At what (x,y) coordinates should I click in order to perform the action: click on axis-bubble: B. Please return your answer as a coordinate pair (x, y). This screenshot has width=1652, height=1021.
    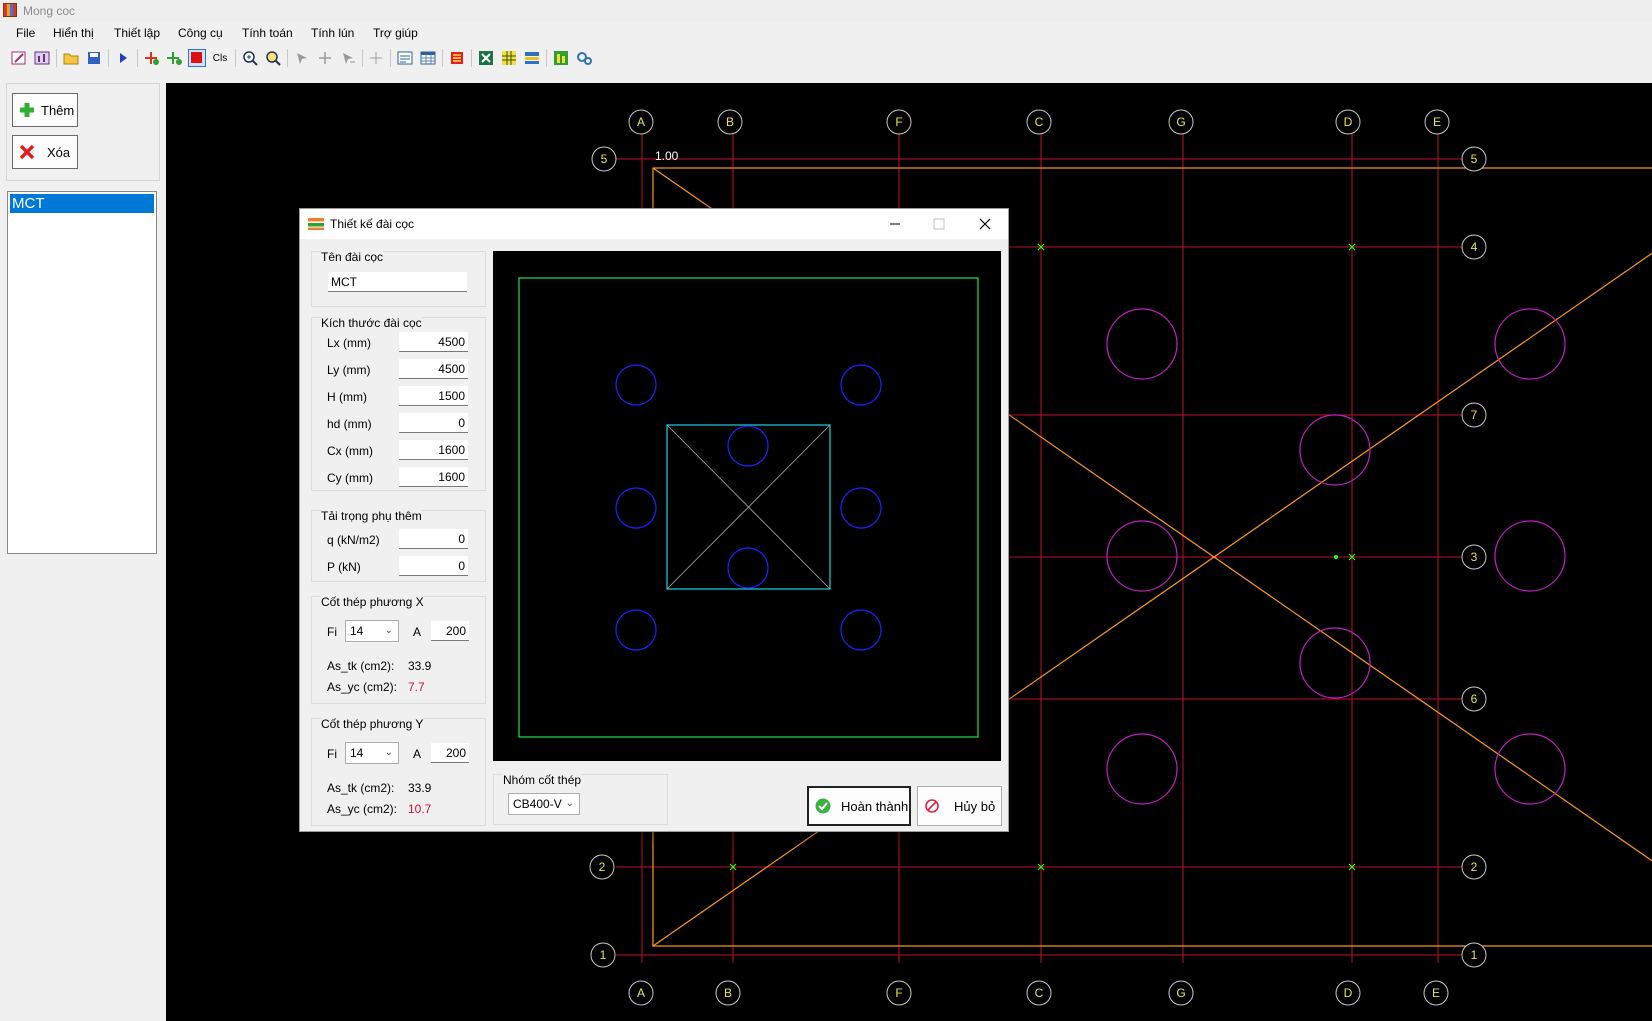
    Looking at the image, I should click on (728, 993).